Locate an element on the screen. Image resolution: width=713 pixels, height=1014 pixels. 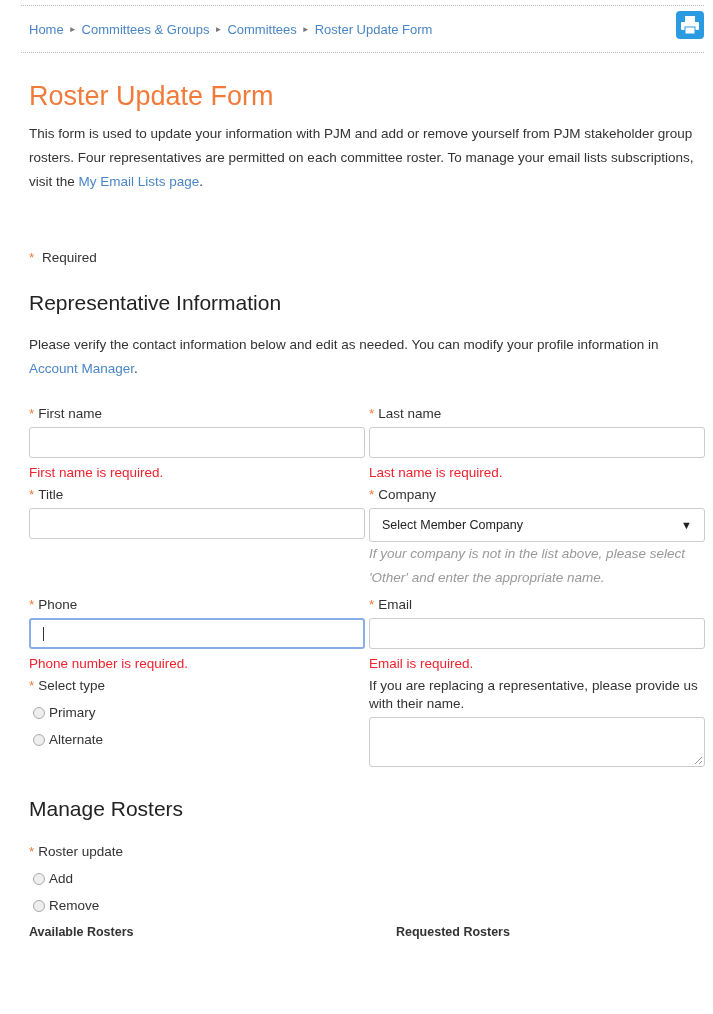
required-note: Required is located at coordinates (69, 257).